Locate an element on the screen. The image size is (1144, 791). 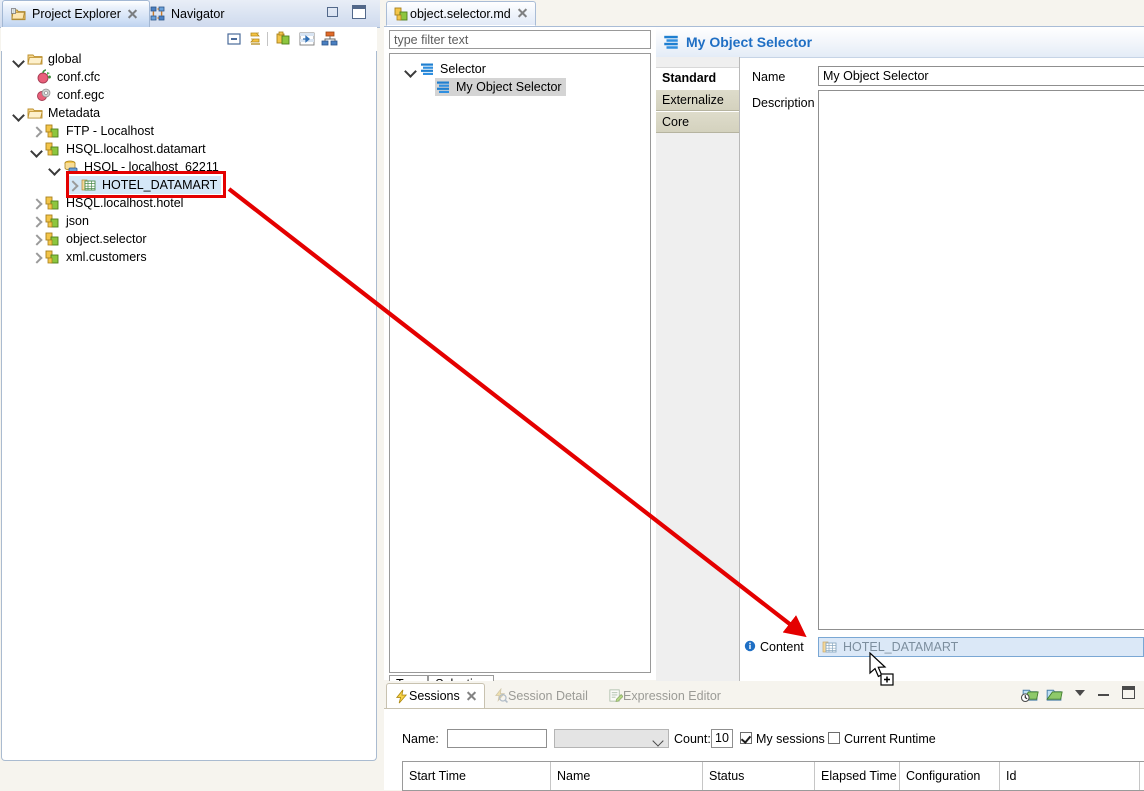
tree-row-hsql-datamart: HSQL.localhost.datamart is located at coordinates (118, 149).